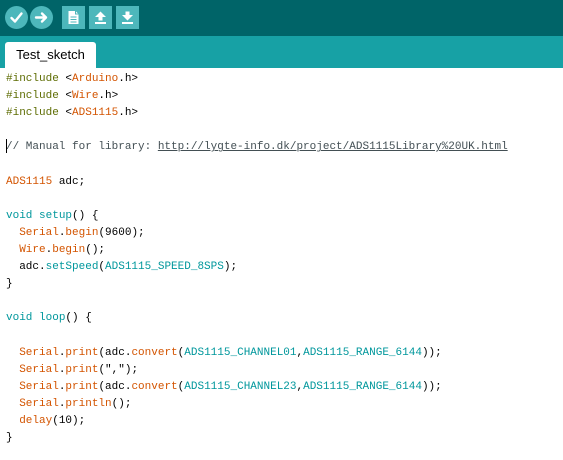 The height and width of the screenshot is (460, 563). I want to click on code-token: adc., so click(26, 267).